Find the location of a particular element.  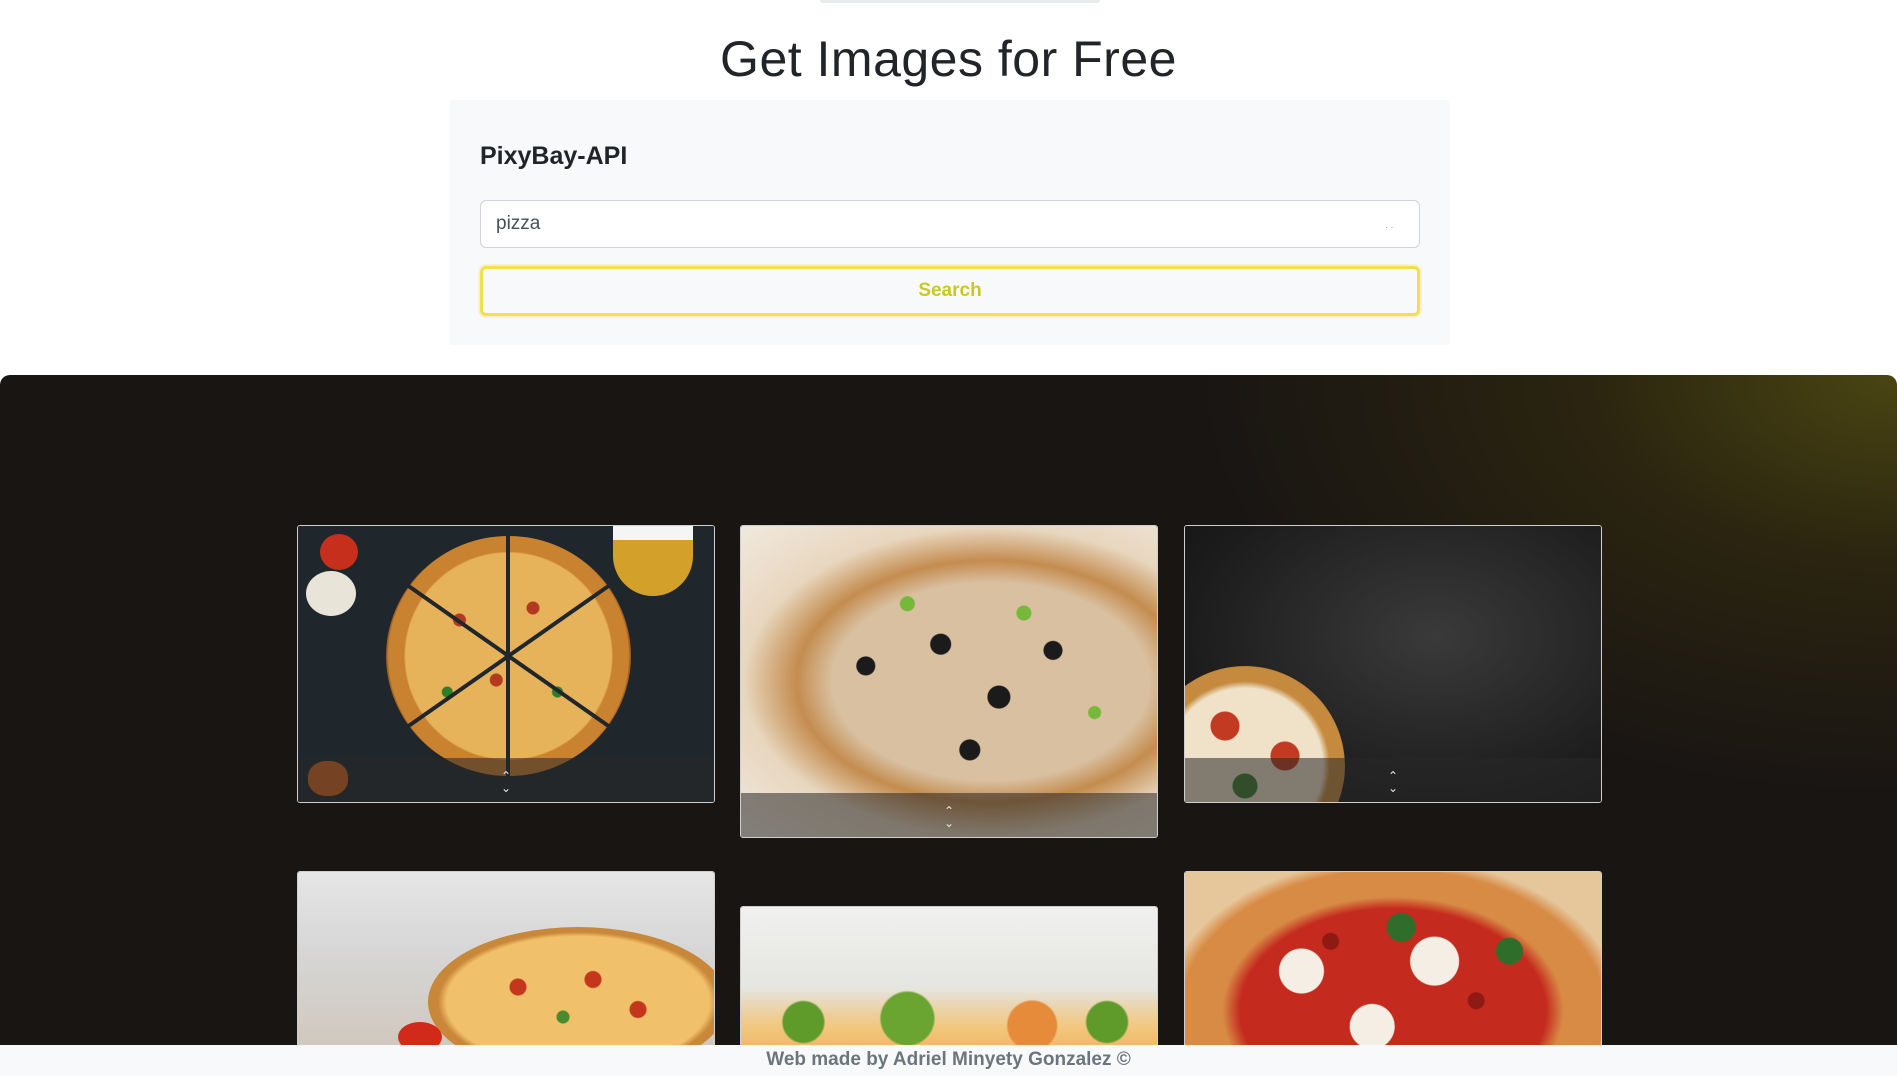

input-hint: . . is located at coordinates (1389, 225).